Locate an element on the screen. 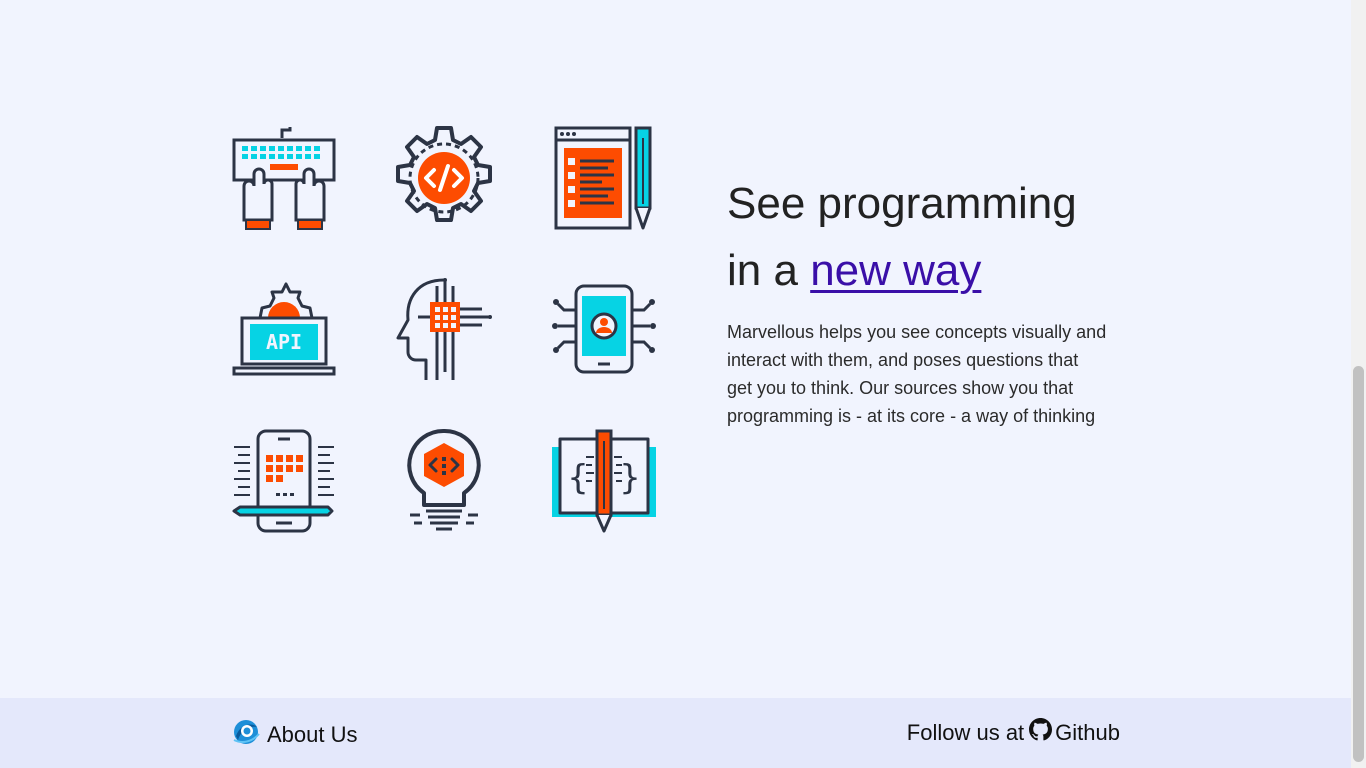  ai-head-chip-icon is located at coordinates (444, 330).